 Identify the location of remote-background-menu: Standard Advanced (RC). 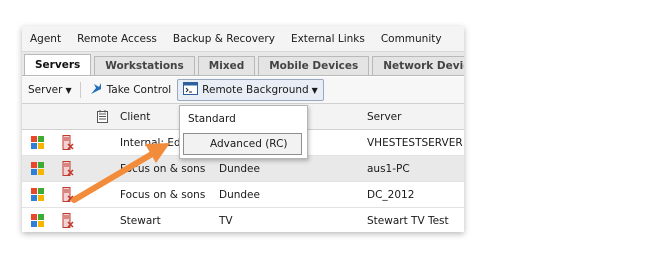
(243, 132).